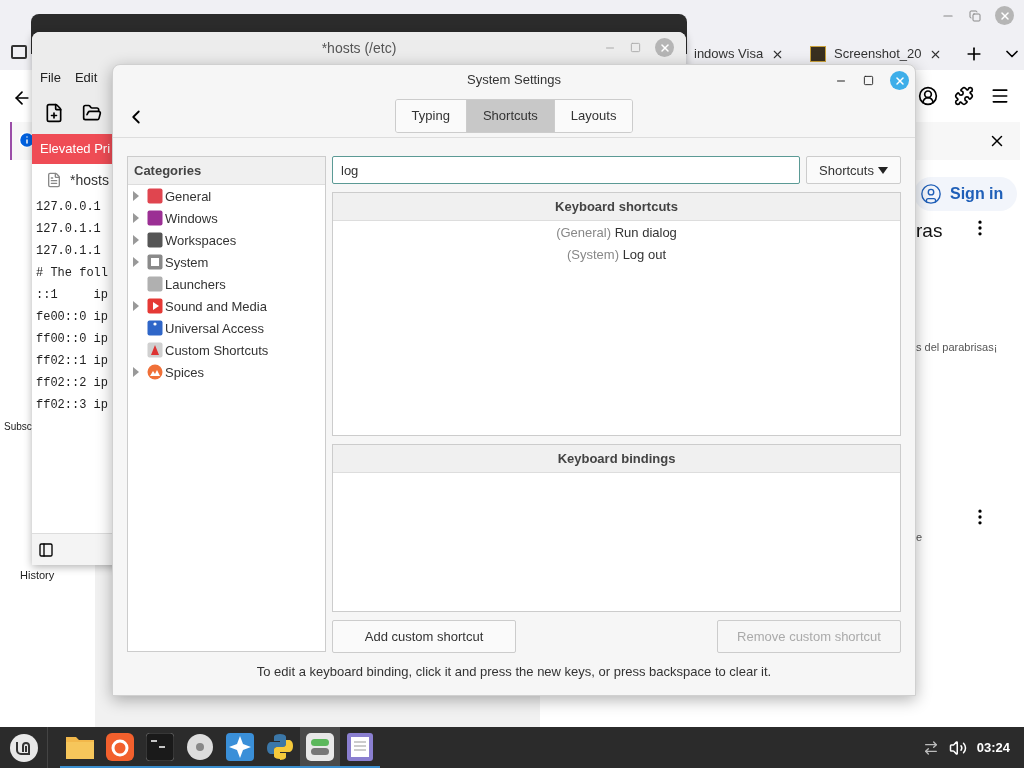 This screenshot has width=1024, height=768. Describe the element at coordinates (430, 116) in the screenshot. I see `tab: Typing` at that location.